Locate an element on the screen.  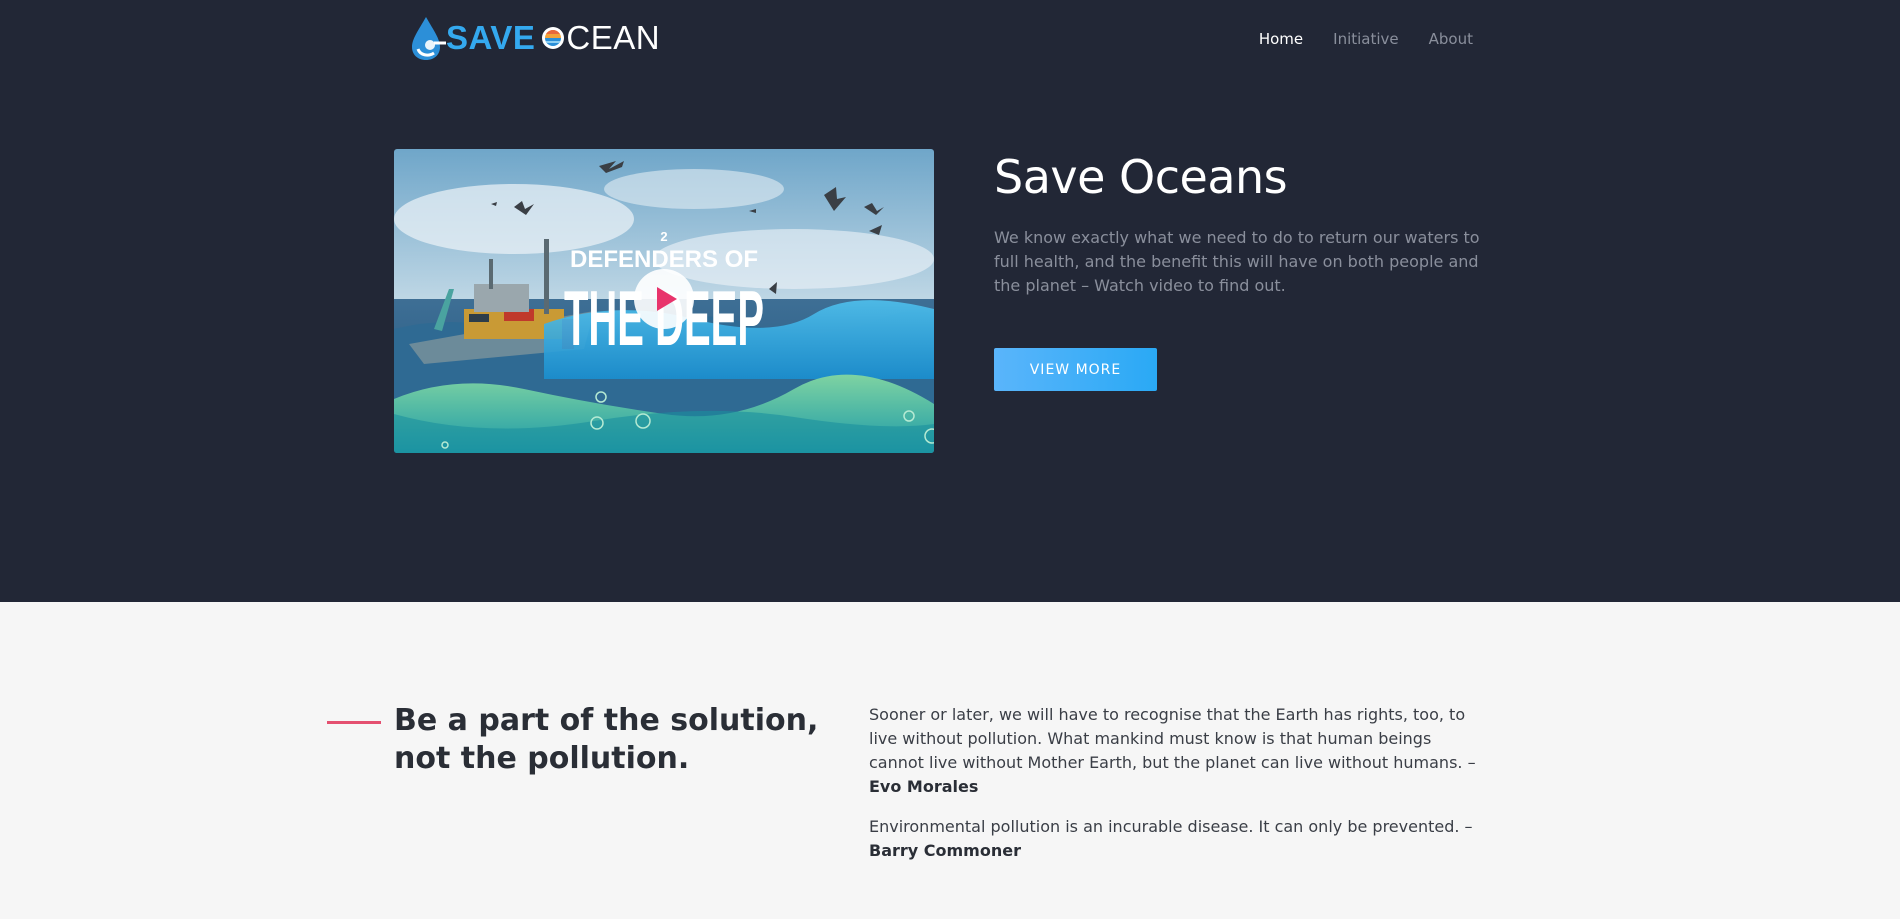
accent-line is located at coordinates (354, 722).